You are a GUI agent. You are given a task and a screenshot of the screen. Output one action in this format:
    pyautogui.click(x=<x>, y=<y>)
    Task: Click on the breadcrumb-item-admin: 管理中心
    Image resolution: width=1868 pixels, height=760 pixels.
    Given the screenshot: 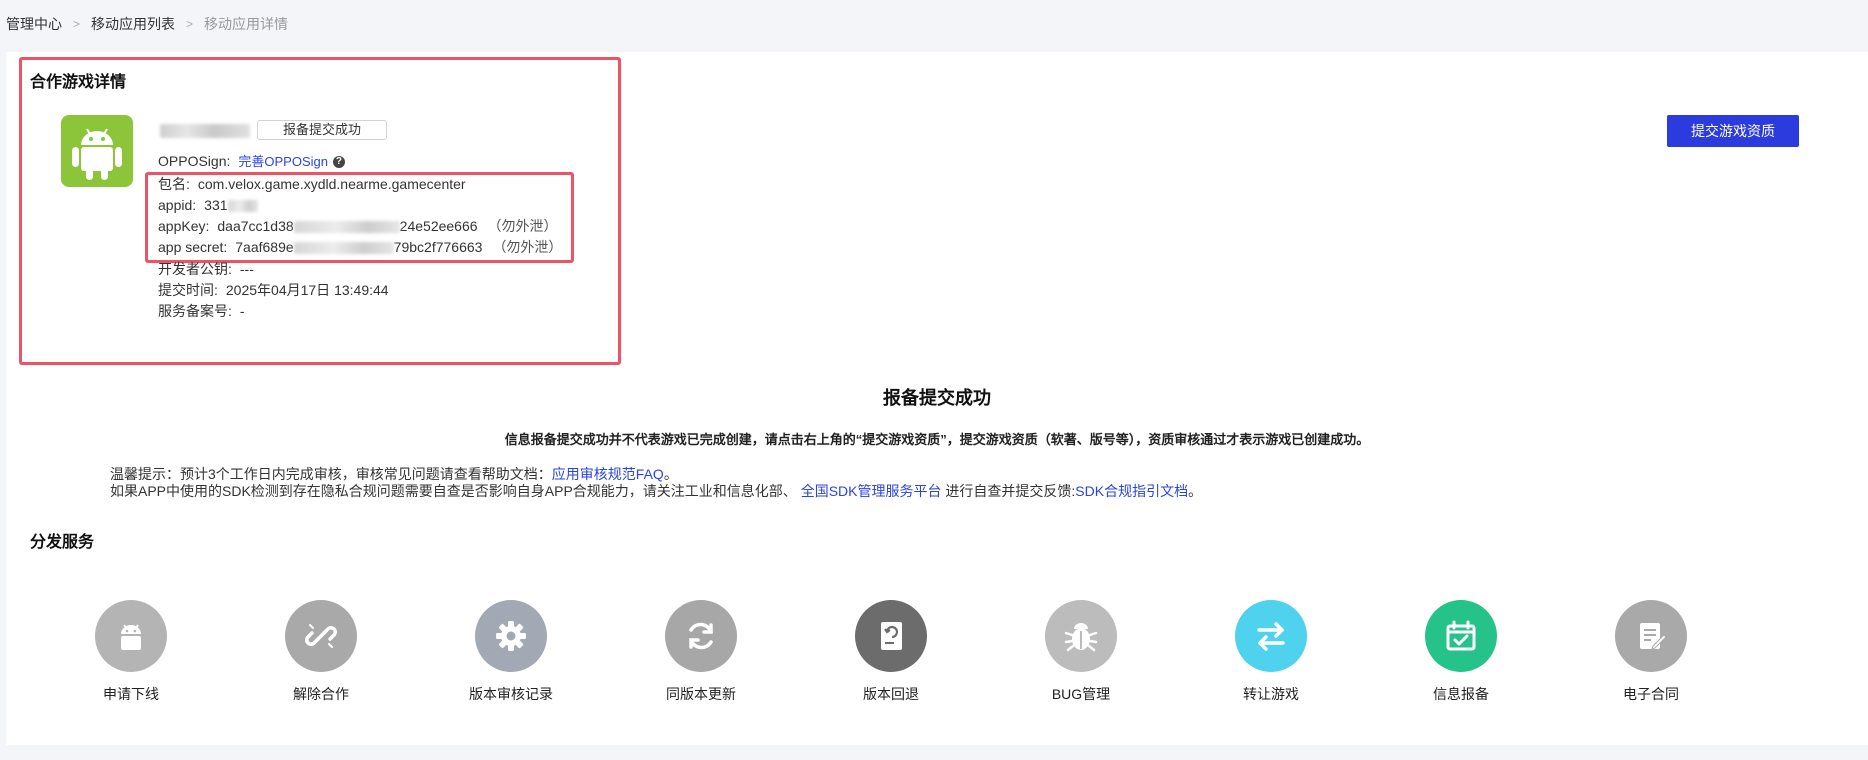 What is the action you would take?
    pyautogui.click(x=34, y=24)
    